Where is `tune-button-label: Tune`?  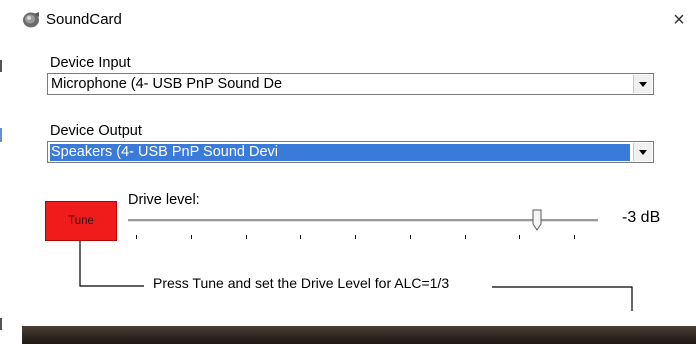 tune-button-label: Tune is located at coordinates (81, 221).